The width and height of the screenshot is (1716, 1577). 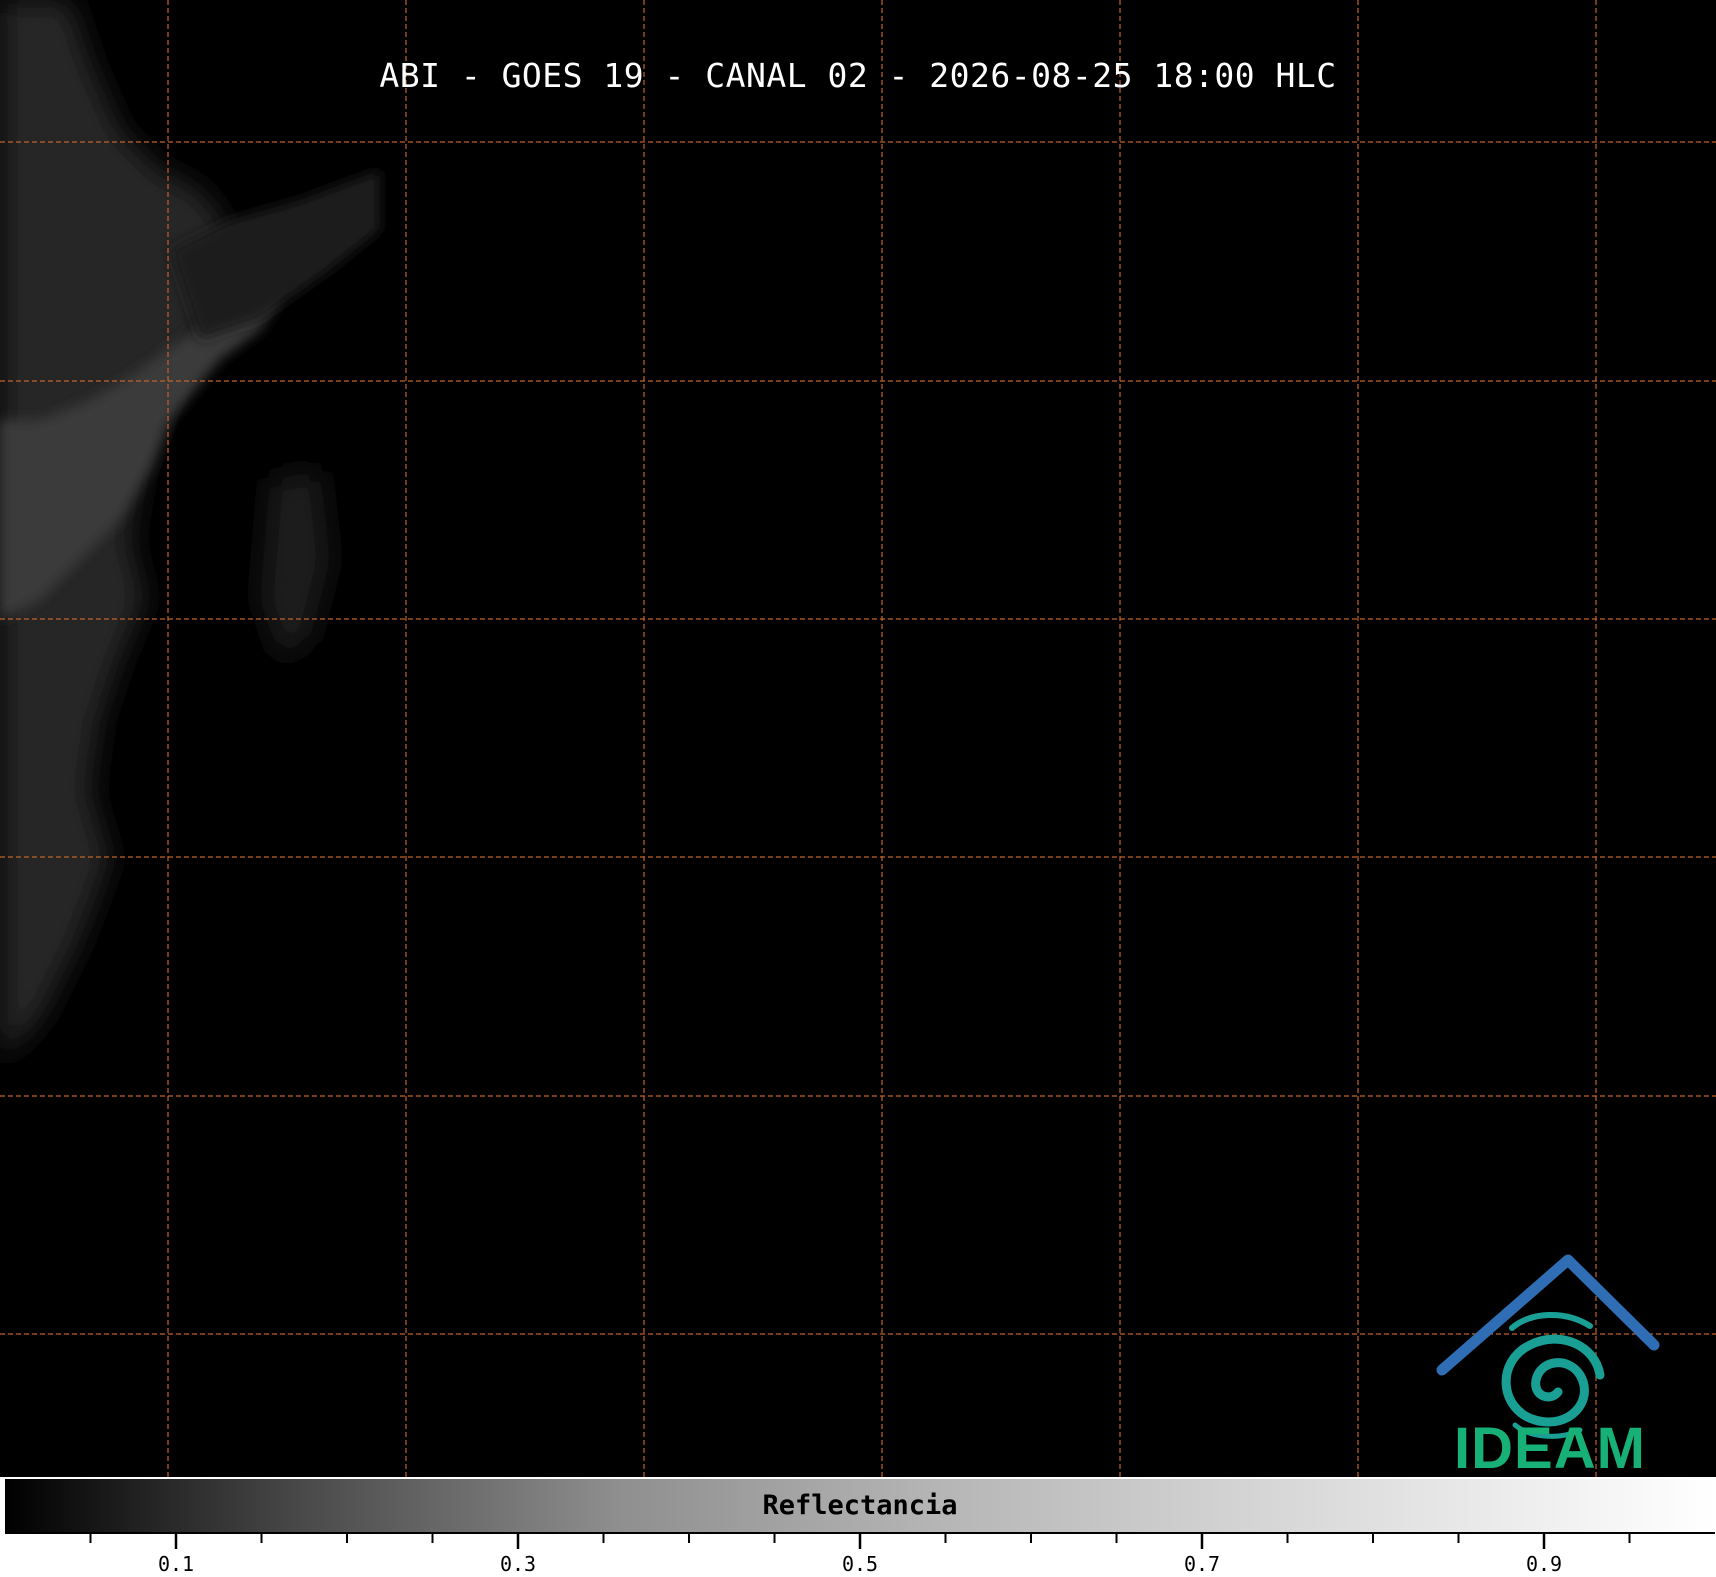 What do you see at coordinates (295, 565) in the screenshot?
I see `cloud-patch-lower` at bounding box center [295, 565].